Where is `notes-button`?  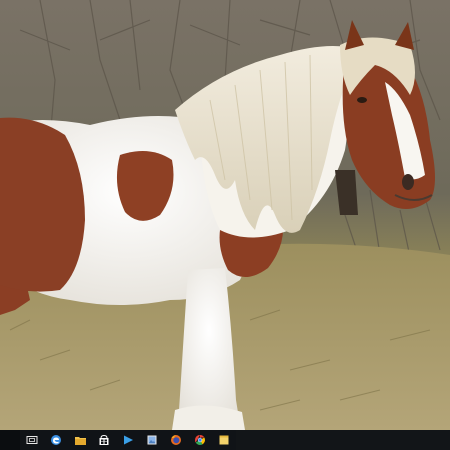 notes-button is located at coordinates (224, 440).